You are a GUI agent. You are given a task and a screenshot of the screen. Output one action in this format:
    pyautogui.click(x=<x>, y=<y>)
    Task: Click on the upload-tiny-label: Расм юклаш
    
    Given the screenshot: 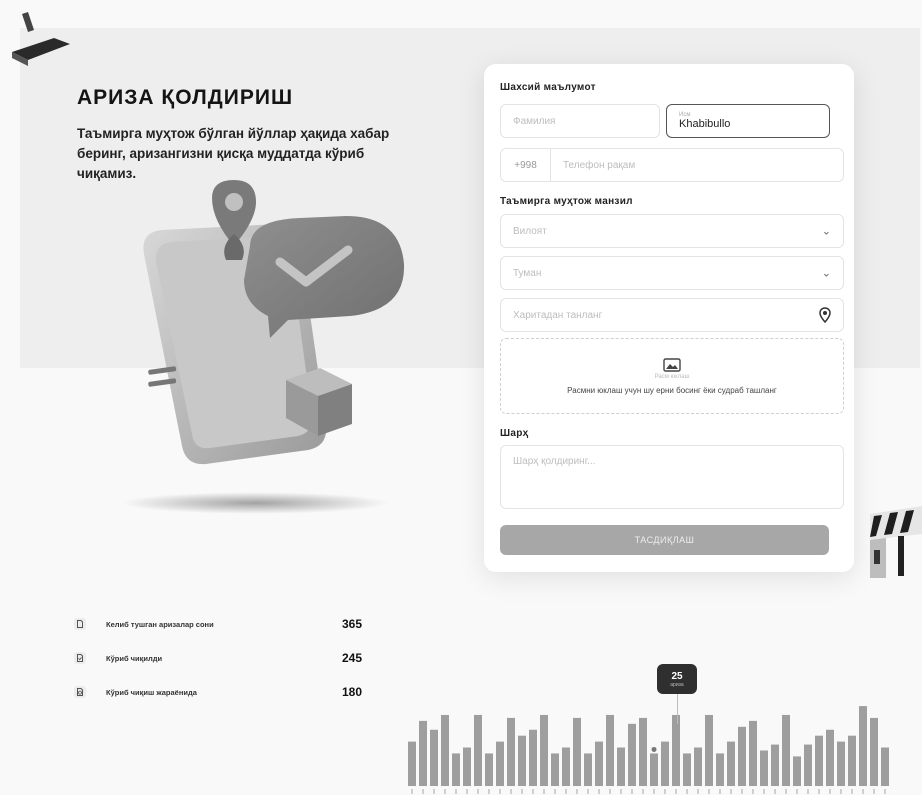 What is the action you would take?
    pyautogui.click(x=672, y=376)
    